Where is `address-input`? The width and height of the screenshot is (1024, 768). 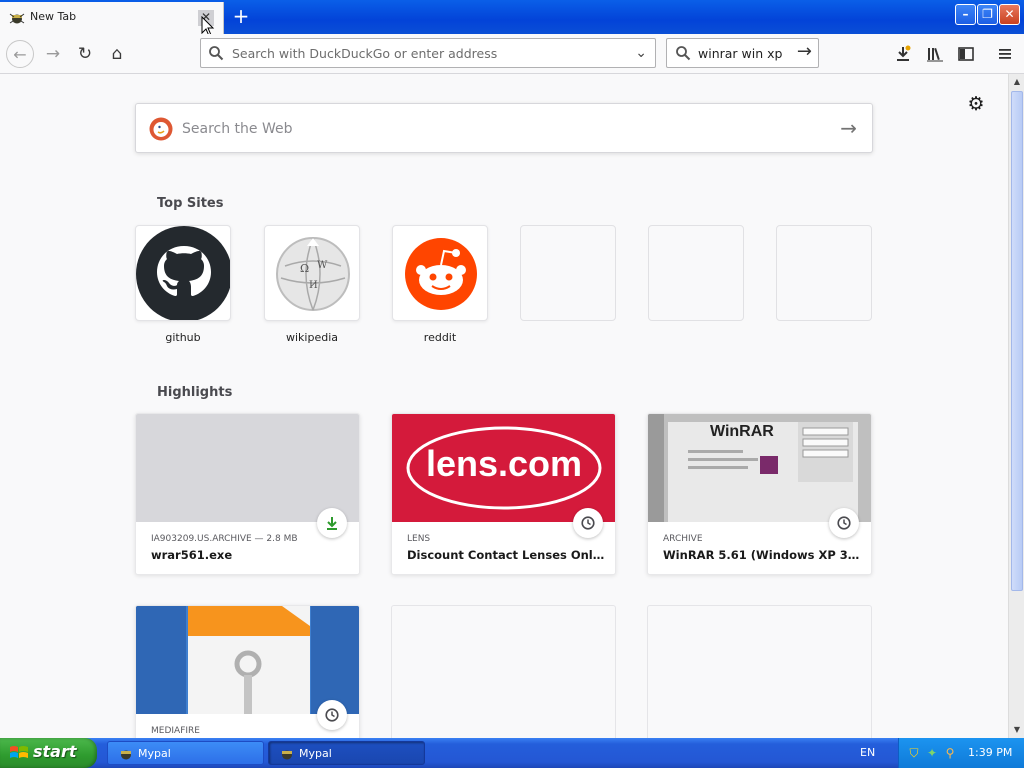
address-input is located at coordinates (427, 53).